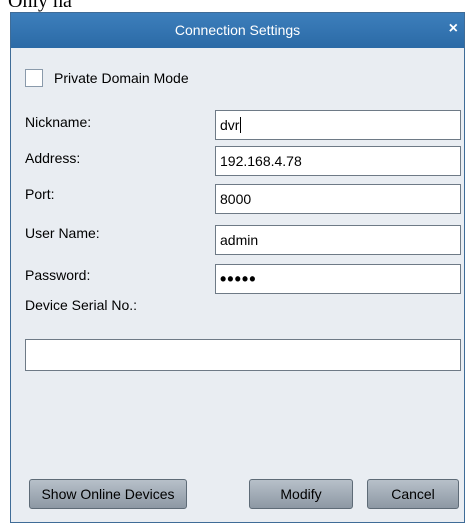 Image resolution: width=465 pixels, height=523 pixels. What do you see at coordinates (338, 199) in the screenshot?
I see `port-input: 8000` at bounding box center [338, 199].